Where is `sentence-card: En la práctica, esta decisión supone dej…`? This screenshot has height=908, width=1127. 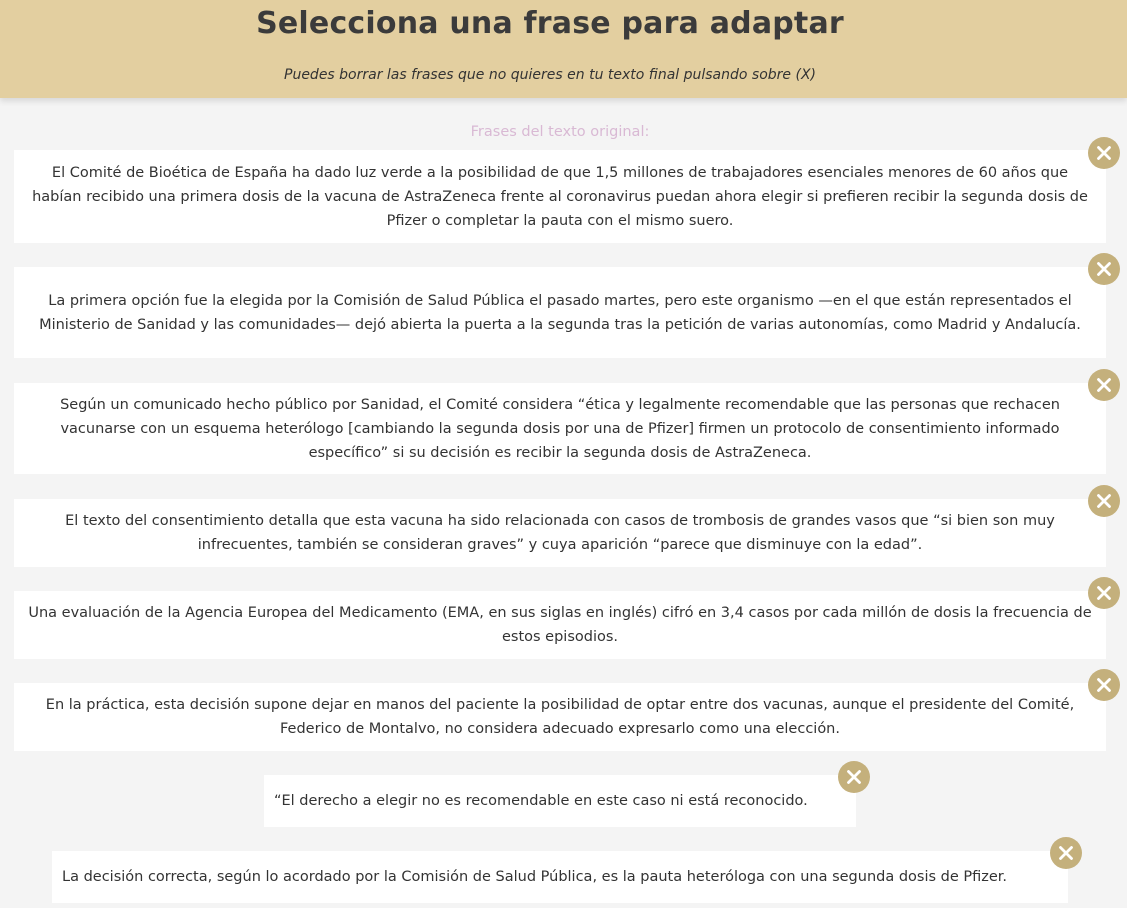 sentence-card: En la práctica, esta decisión supone dej… is located at coordinates (560, 717).